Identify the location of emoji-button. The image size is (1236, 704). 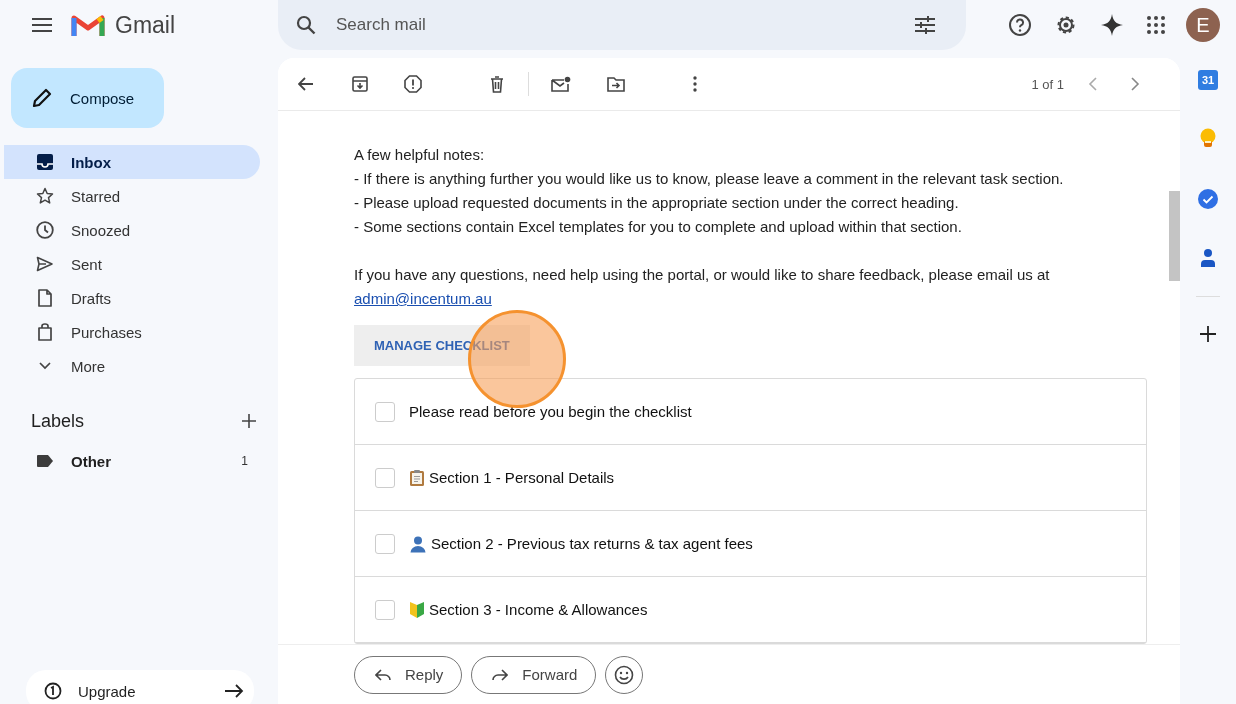
(624, 674).